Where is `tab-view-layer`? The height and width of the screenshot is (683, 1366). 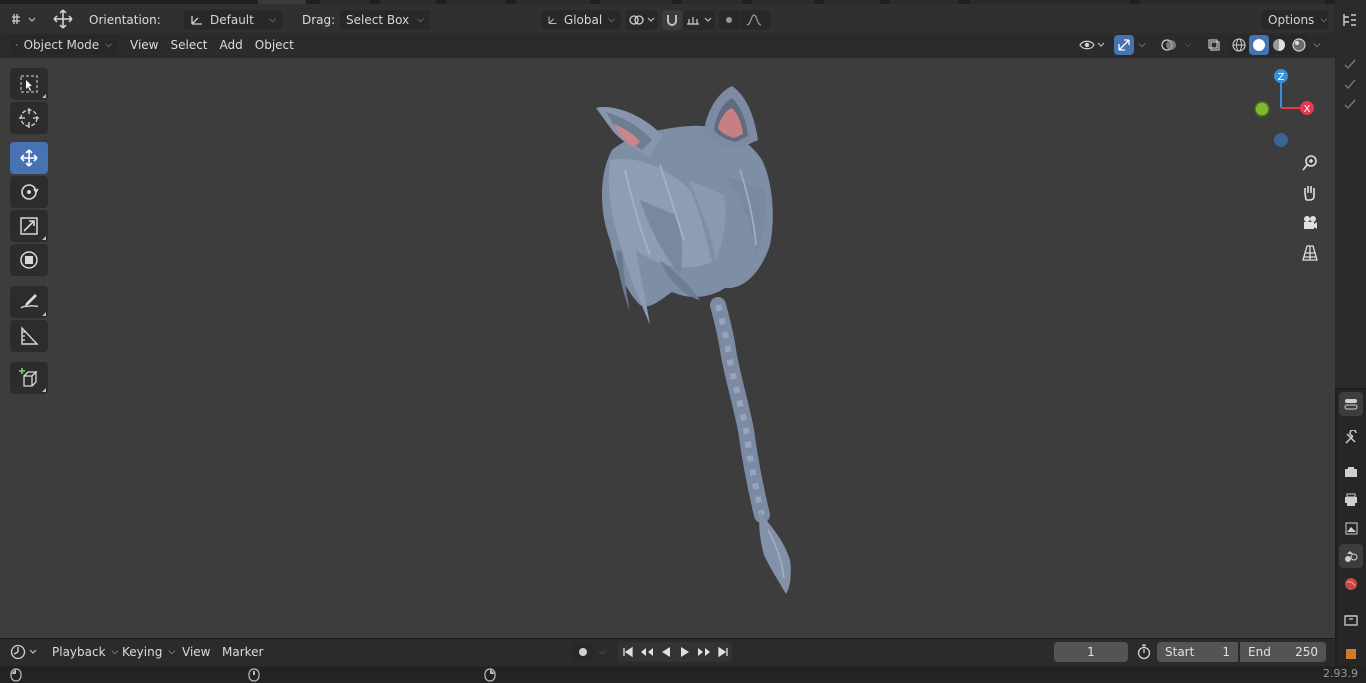
tab-view-layer is located at coordinates (1351, 528).